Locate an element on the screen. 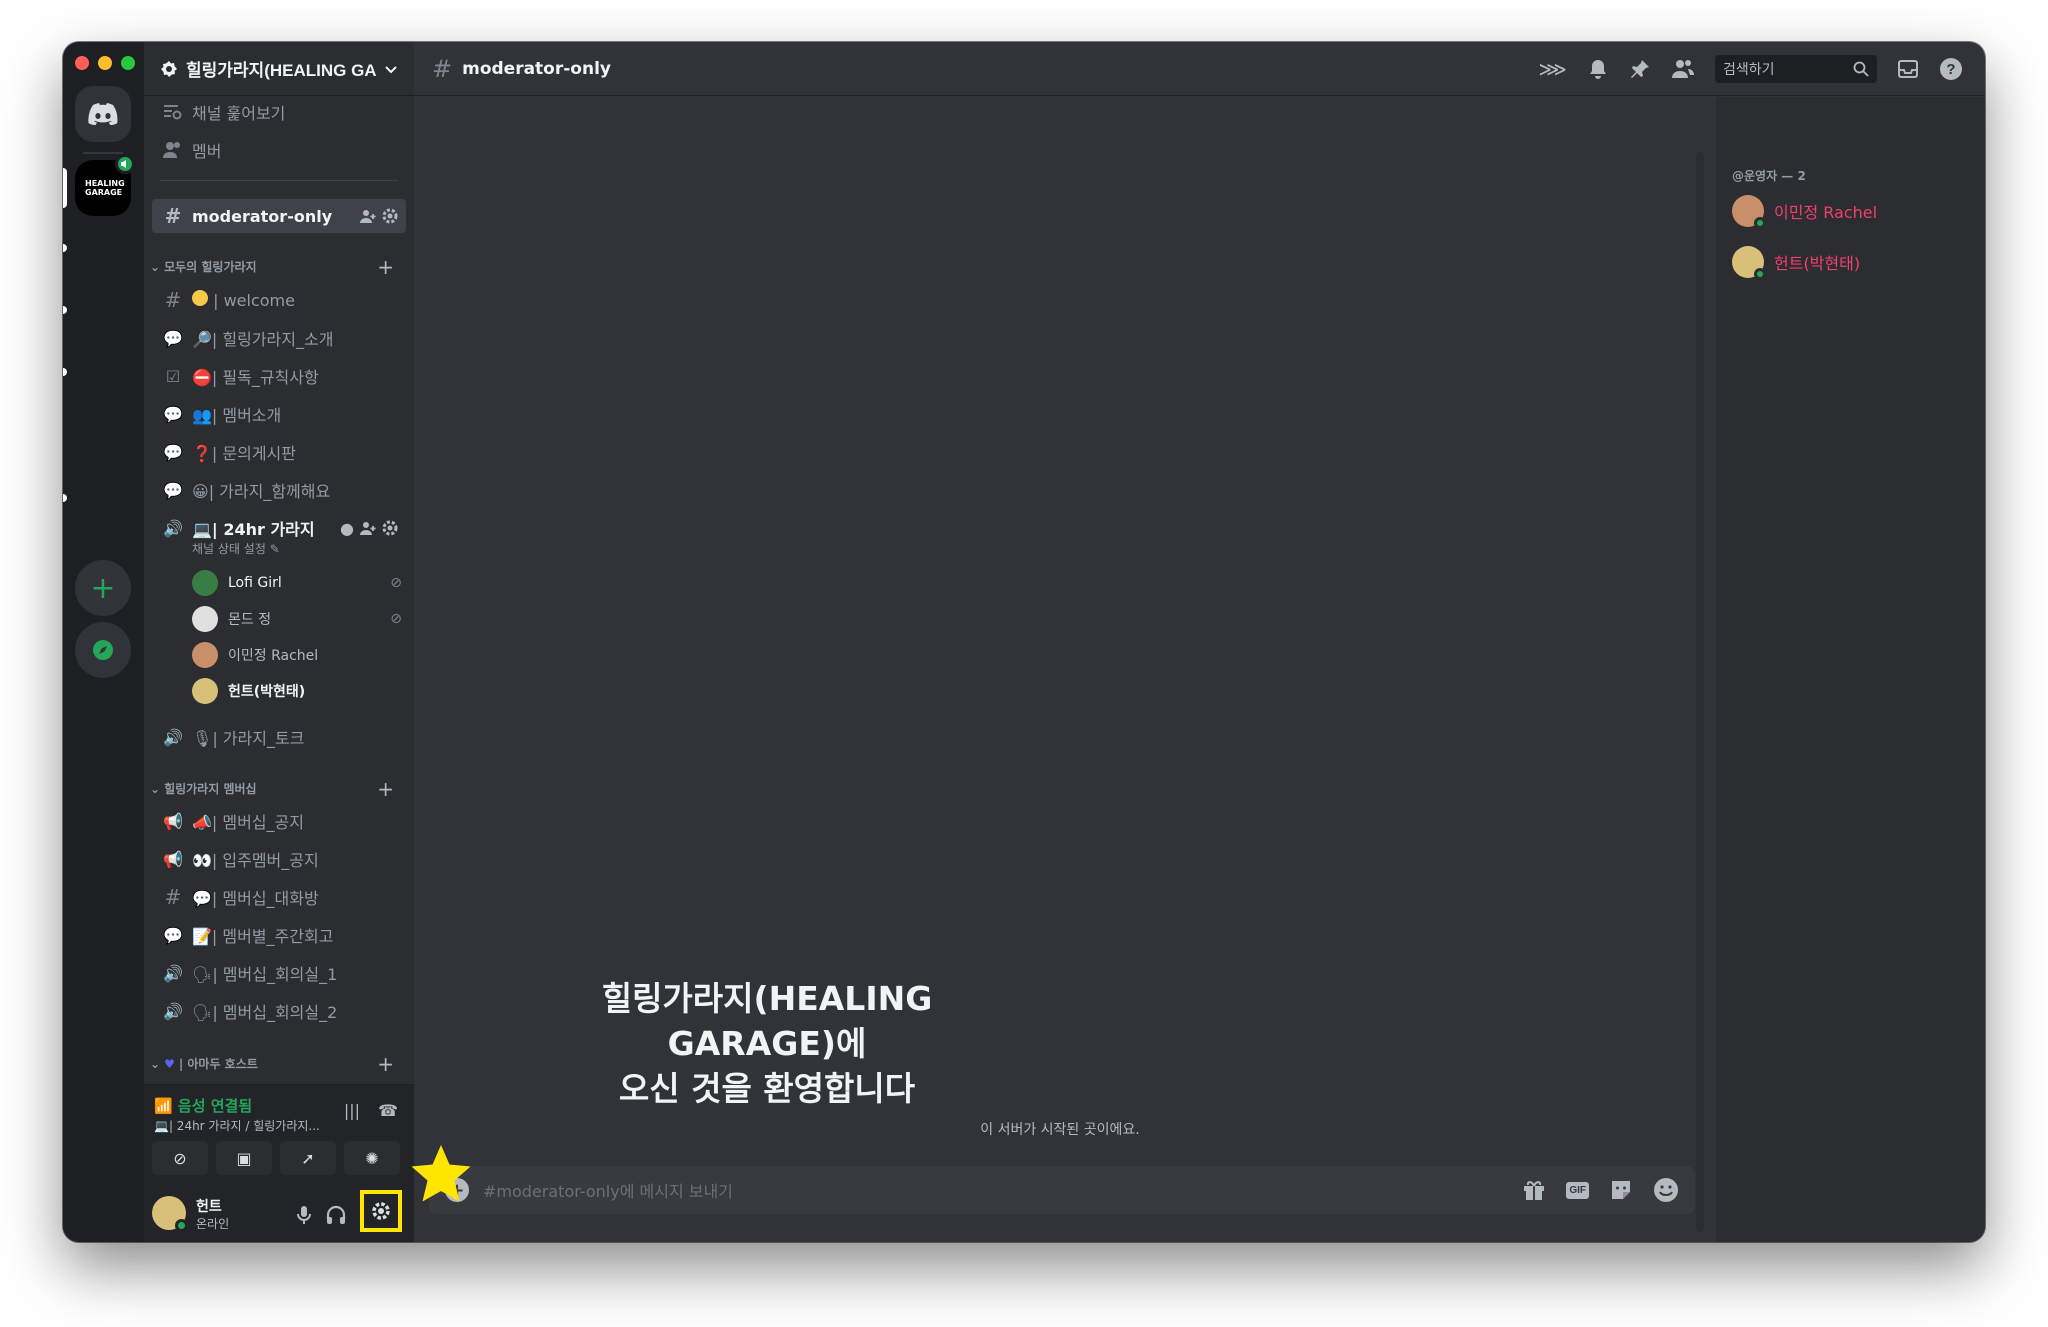 The height and width of the screenshot is (1327, 2048). chat-bubble-icon: ● is located at coordinates (347, 528).